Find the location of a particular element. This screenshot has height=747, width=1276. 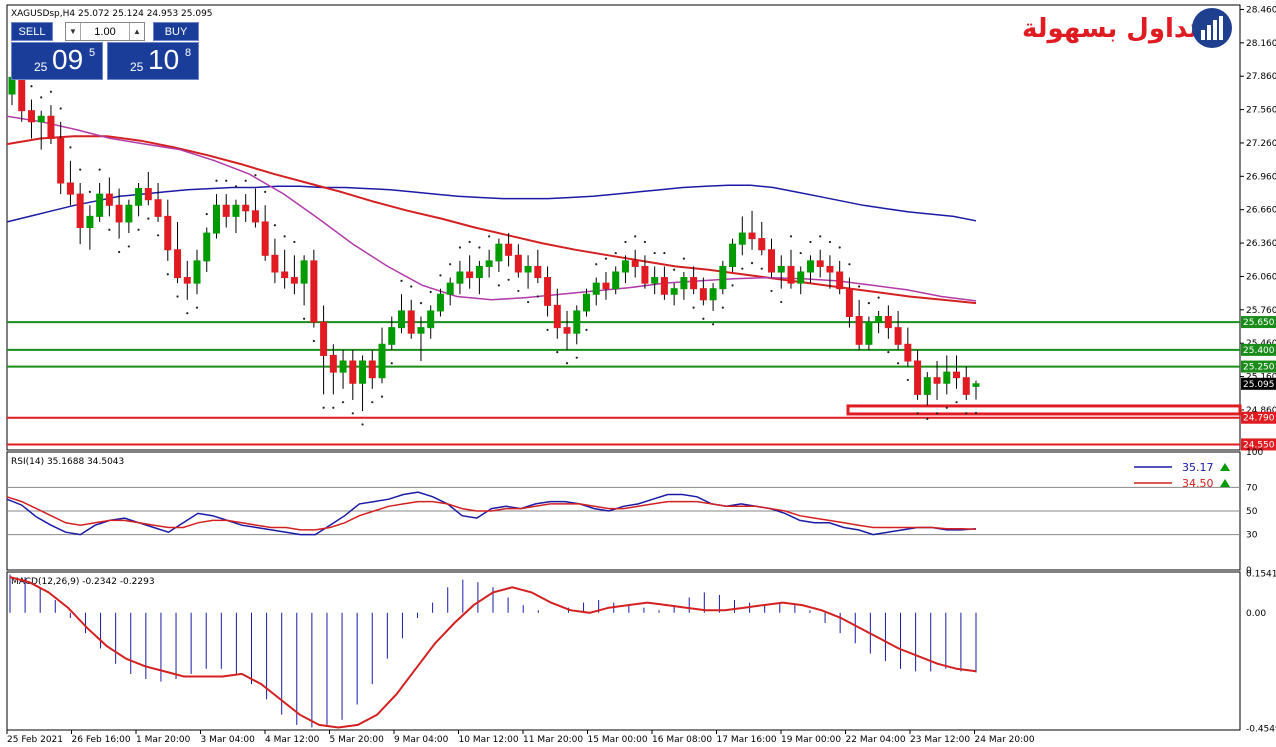

time-tick-label: 23 Mar 12:00 is located at coordinates (940, 740).